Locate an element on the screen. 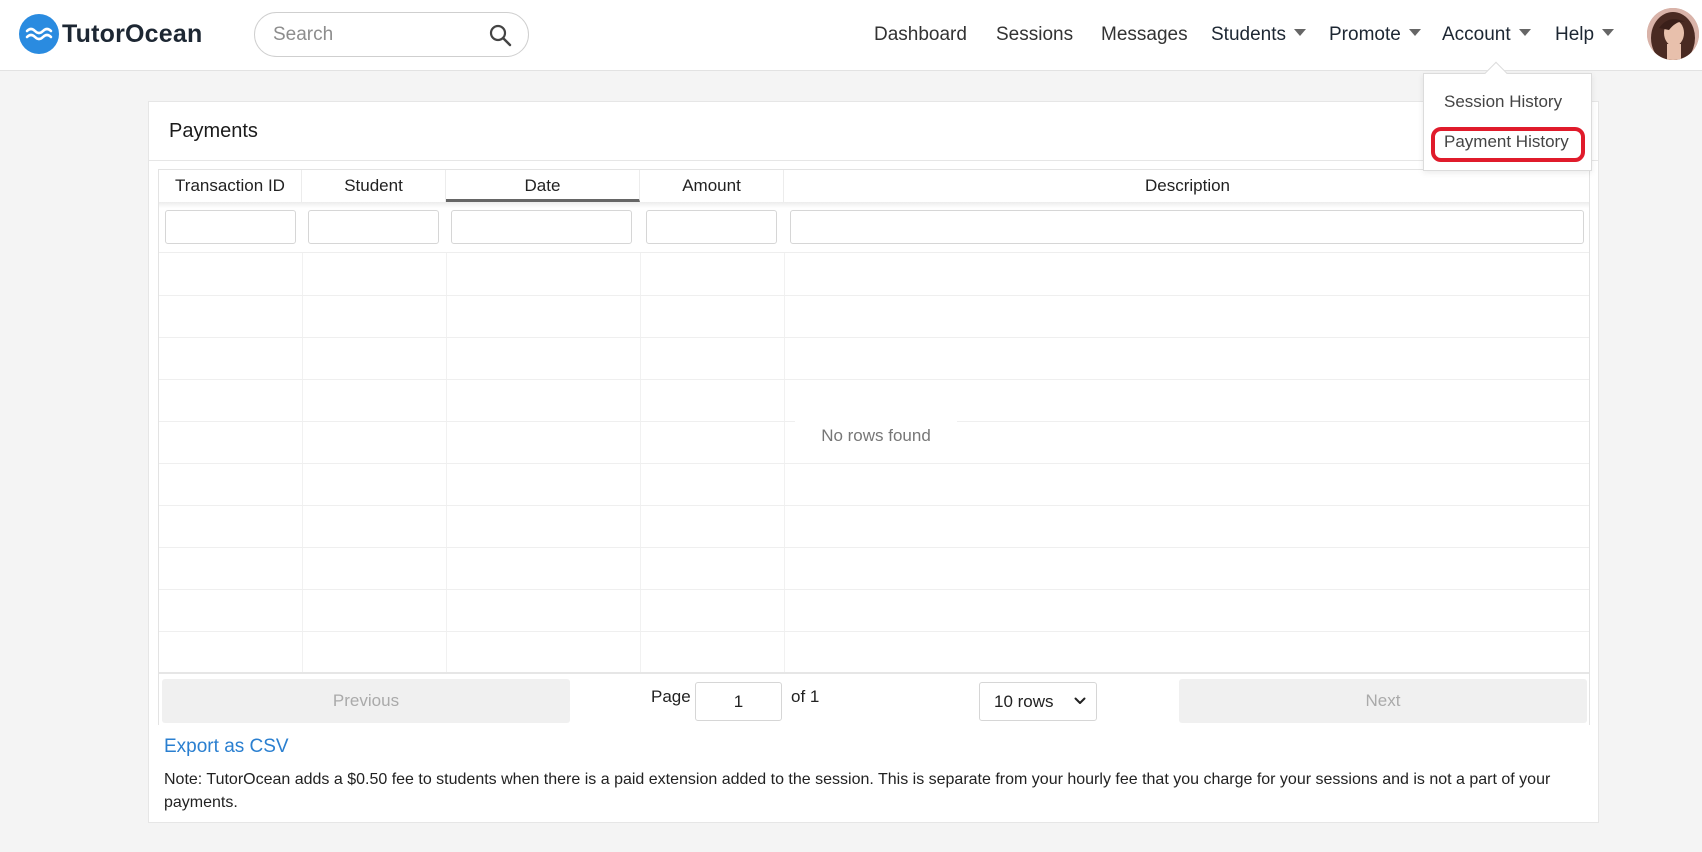 Image resolution: width=1702 pixels, height=852 pixels. nav-students-label: Students is located at coordinates (1248, 34).